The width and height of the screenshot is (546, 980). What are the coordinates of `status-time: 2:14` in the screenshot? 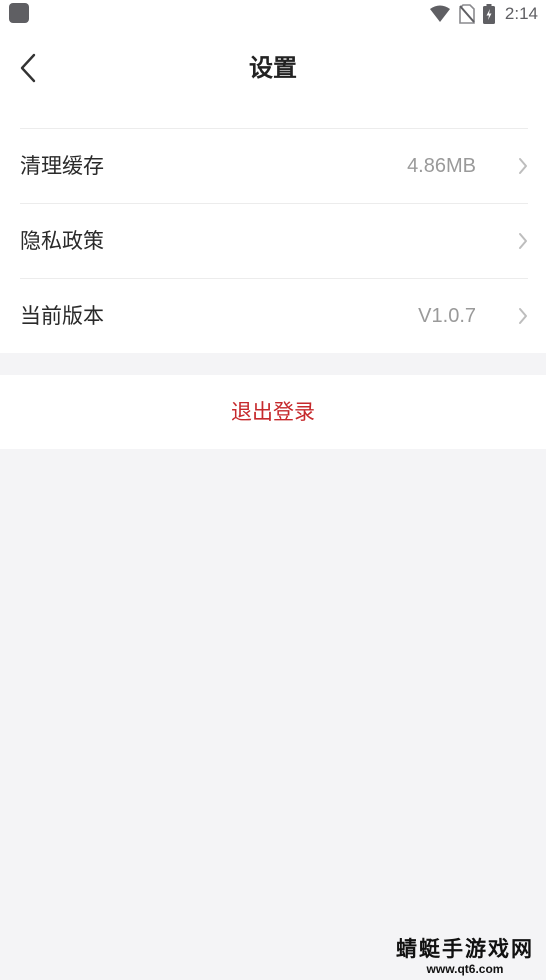 It's located at (521, 13).